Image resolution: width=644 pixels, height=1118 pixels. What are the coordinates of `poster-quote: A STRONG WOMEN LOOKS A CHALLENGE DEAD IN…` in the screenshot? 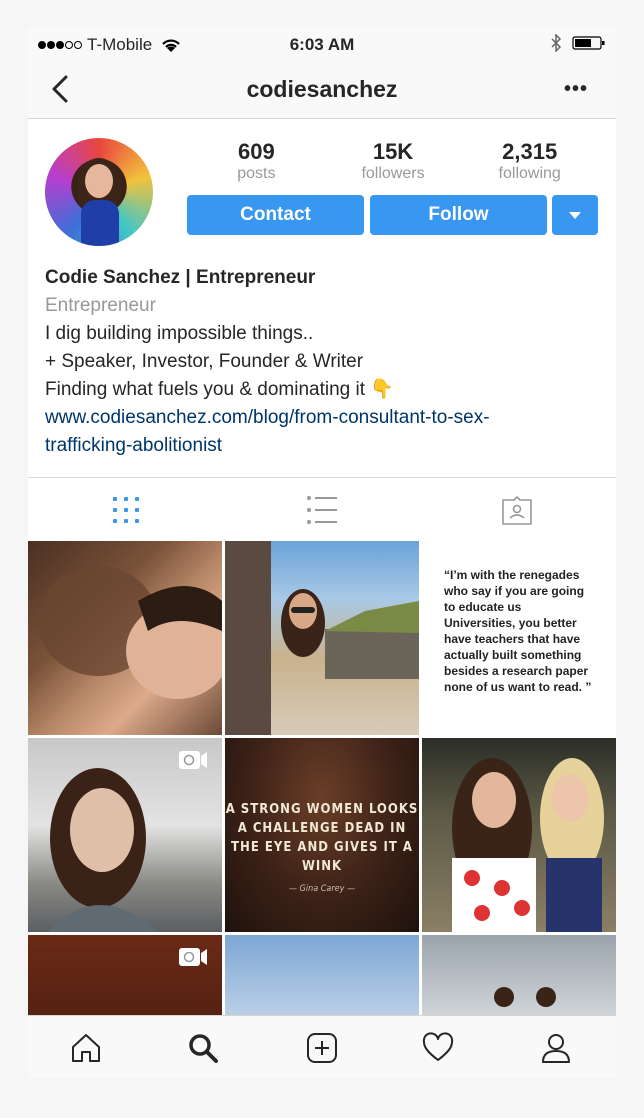 It's located at (322, 849).